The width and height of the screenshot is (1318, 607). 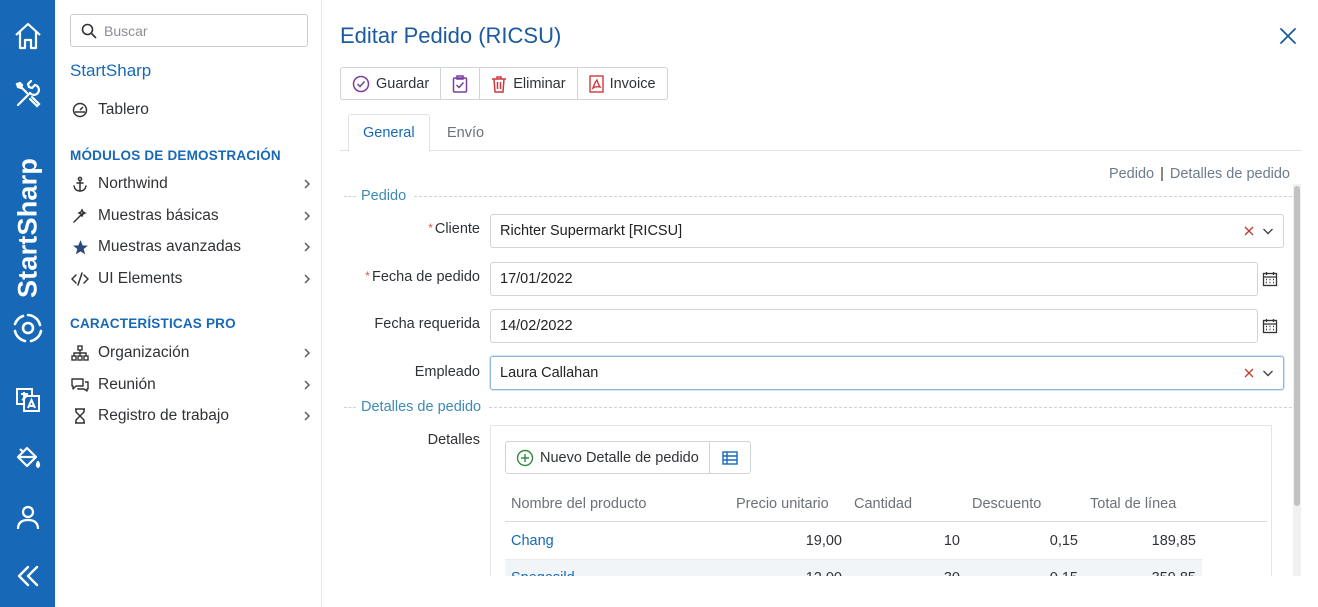 What do you see at coordinates (632, 83) in the screenshot?
I see `invoice-button-label: Invoice` at bounding box center [632, 83].